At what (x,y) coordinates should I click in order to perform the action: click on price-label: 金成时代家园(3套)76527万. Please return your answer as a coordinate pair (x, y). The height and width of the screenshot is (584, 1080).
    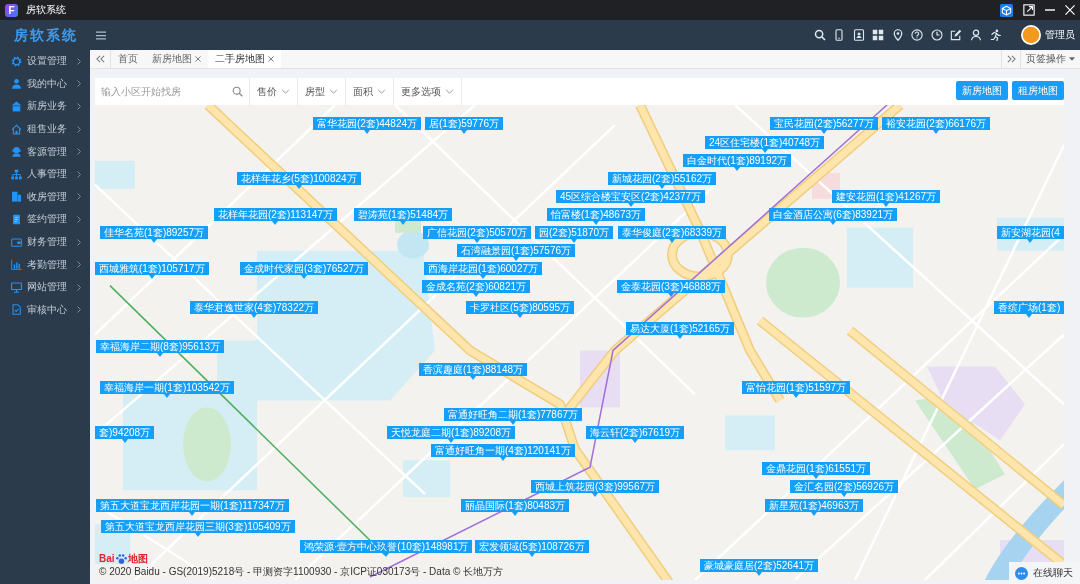
    Looking at the image, I should click on (304, 270).